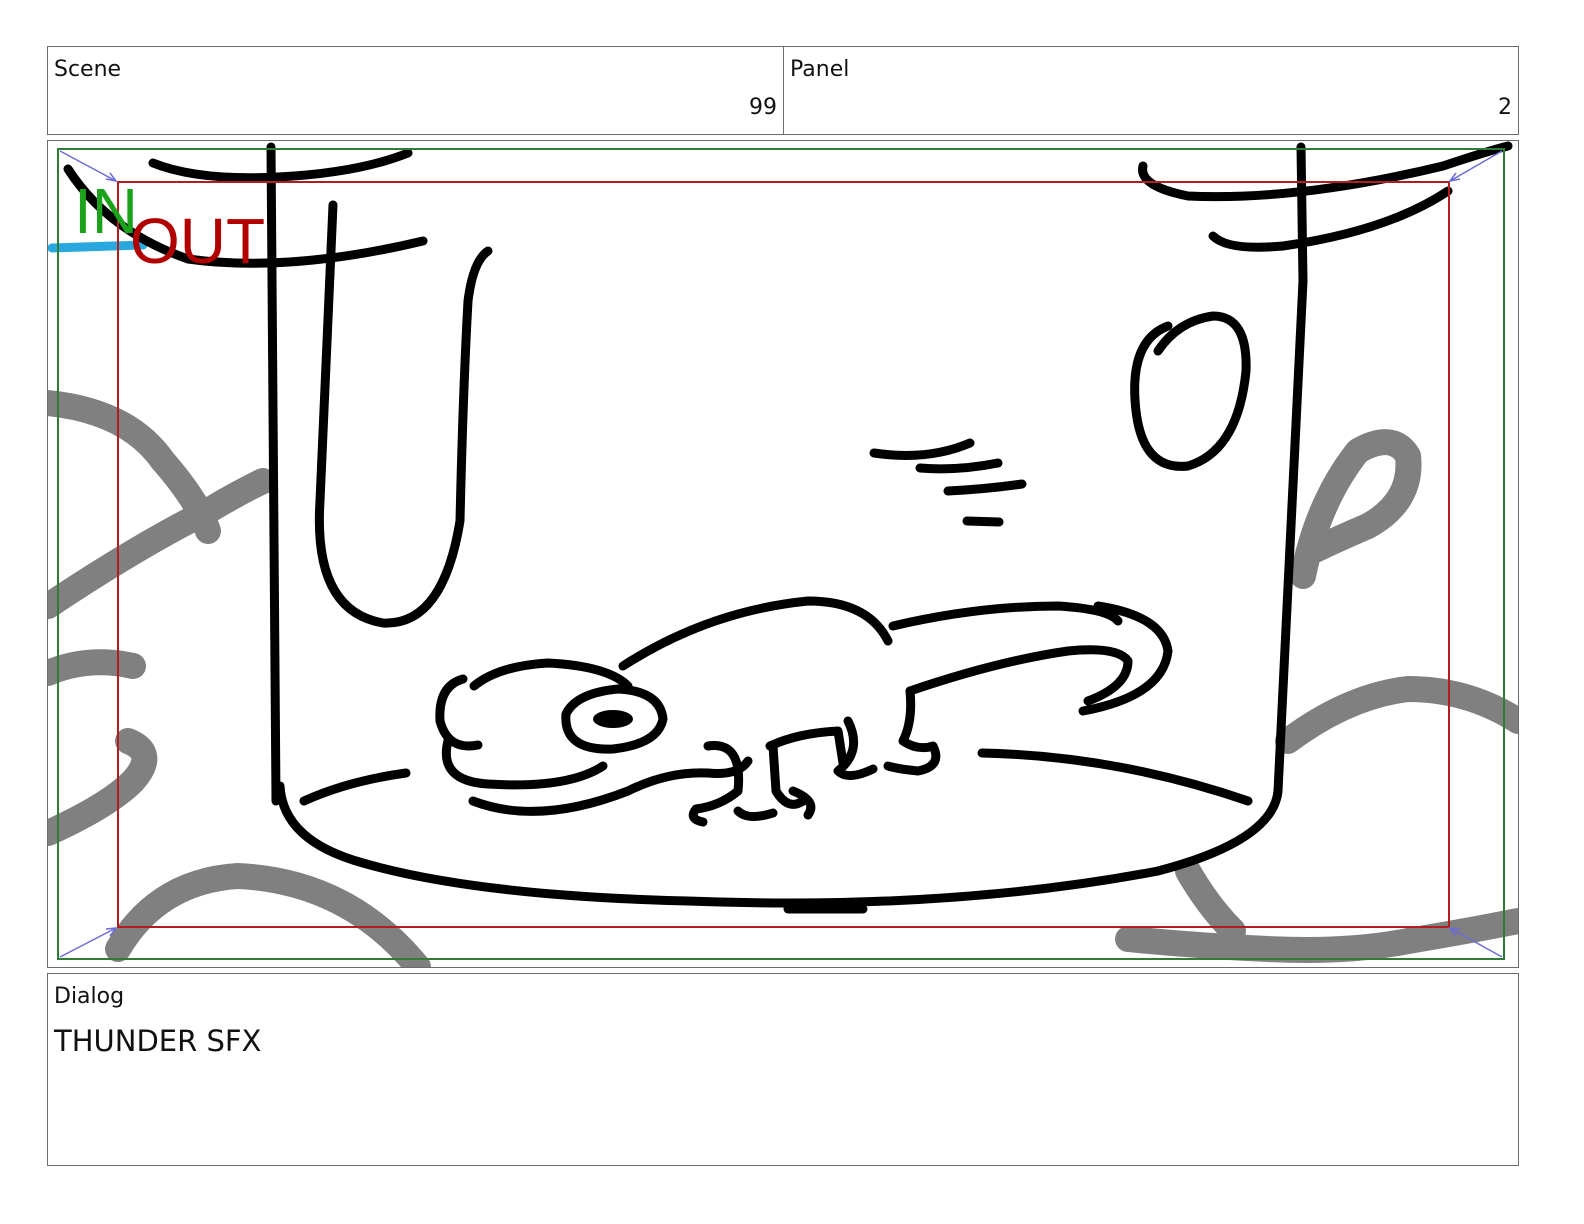  What do you see at coordinates (783, 1069) in the screenshot?
I see `dialog-field: Dialog THUNDER SFX` at bounding box center [783, 1069].